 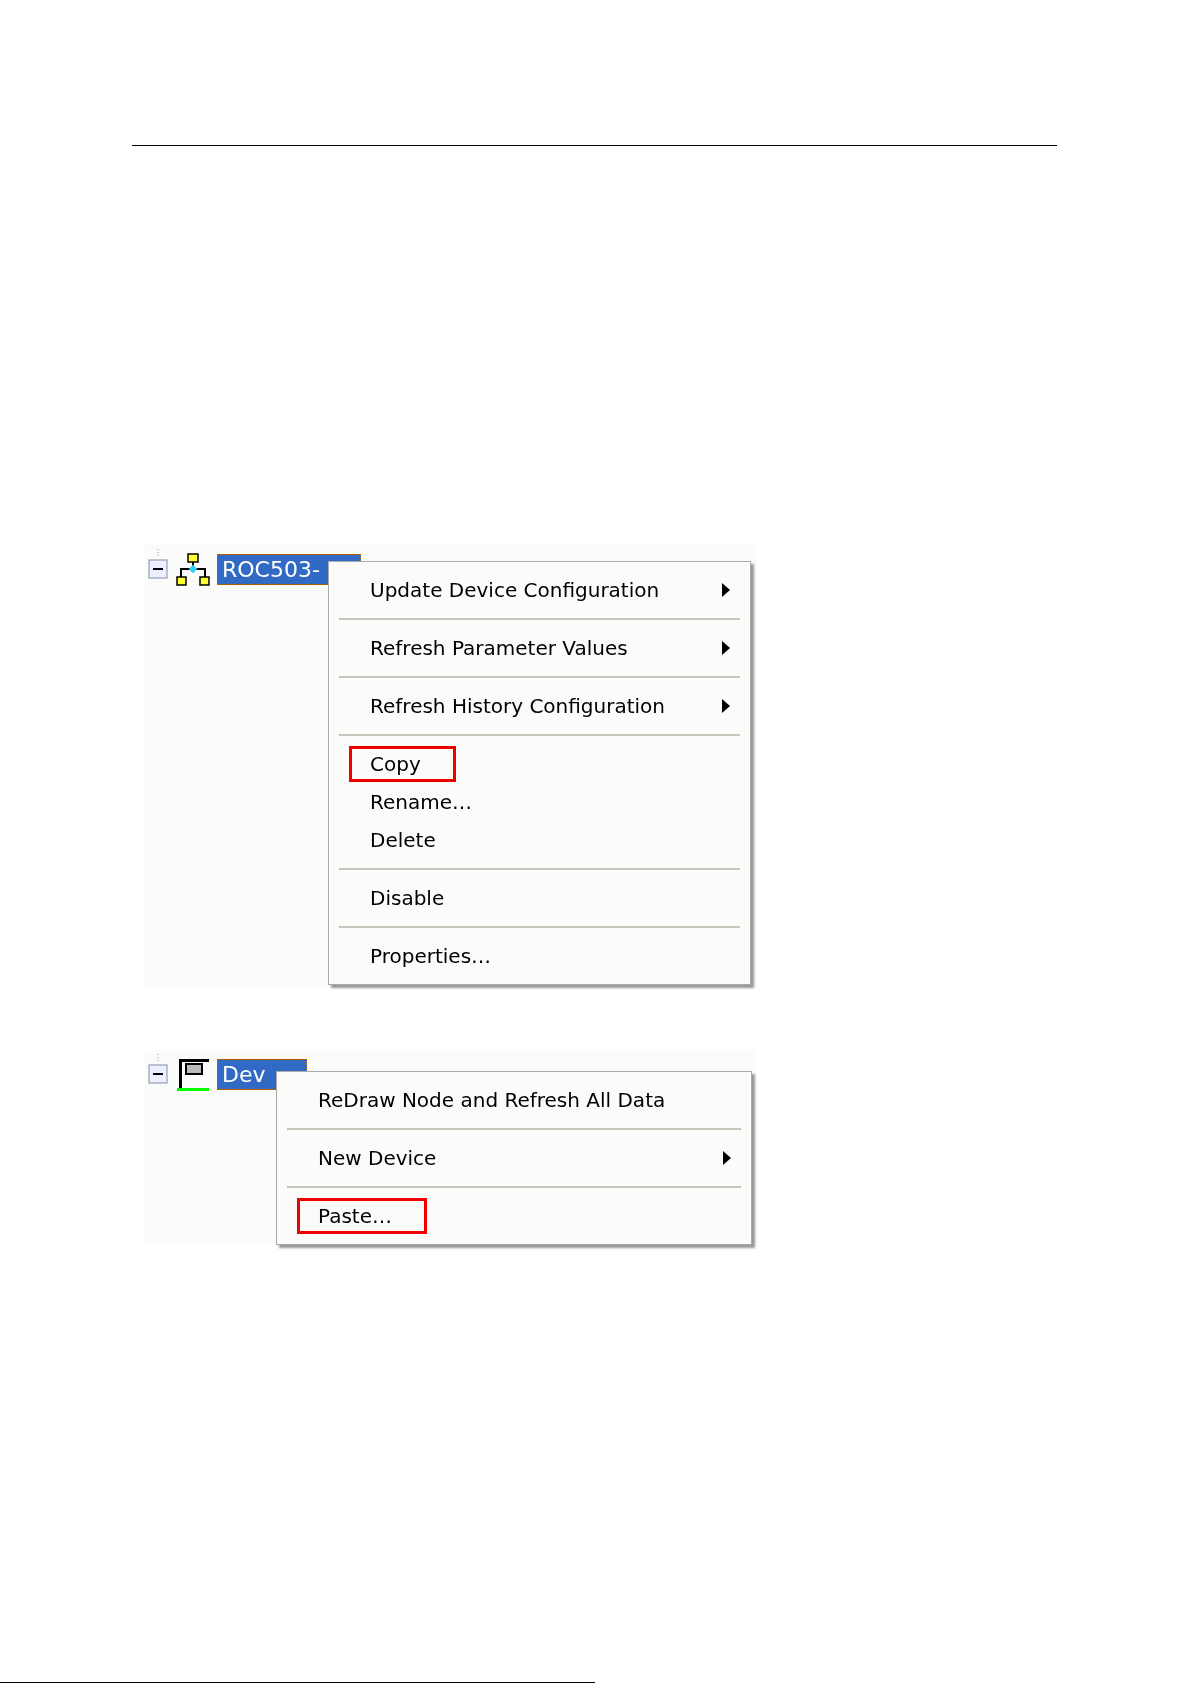 I want to click on menu-item: Refresh Parameter Values, so click(x=506, y=648).